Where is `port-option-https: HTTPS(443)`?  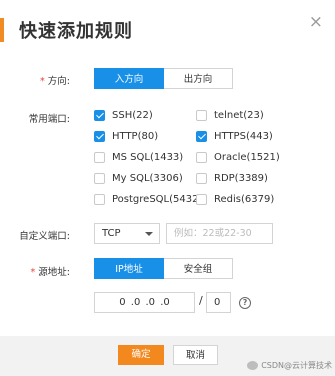 port-option-https: HTTPS(443) is located at coordinates (234, 136).